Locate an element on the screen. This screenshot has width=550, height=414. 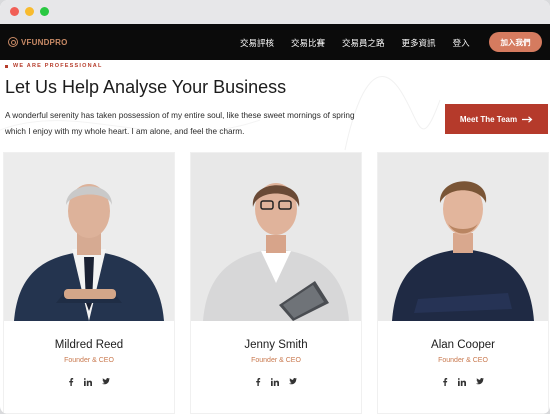
minimize-window-button is located at coordinates (29, 11).